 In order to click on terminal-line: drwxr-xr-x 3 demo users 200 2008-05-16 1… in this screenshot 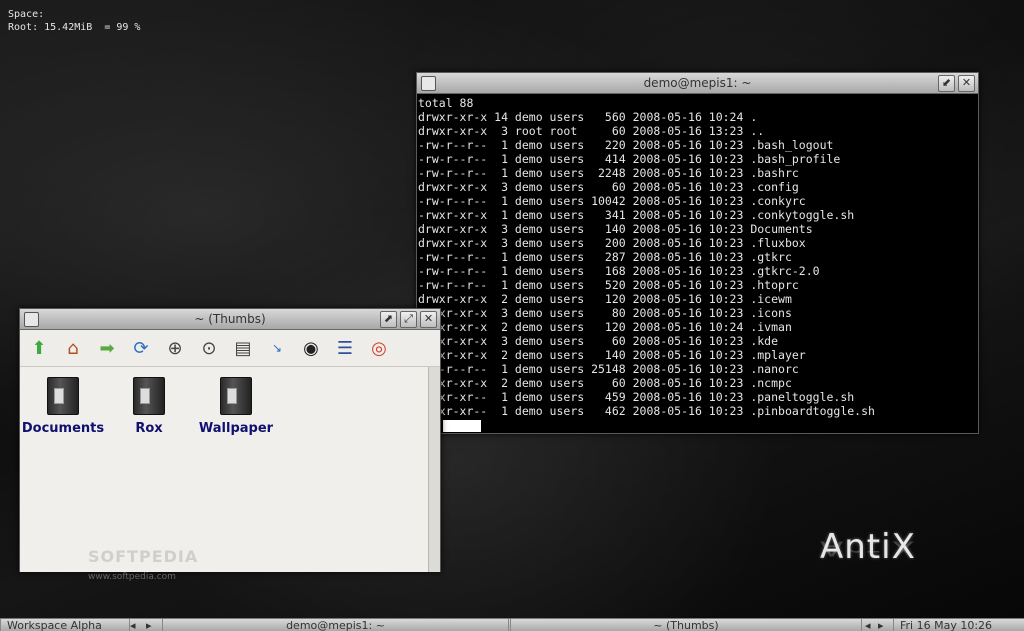, I will do `click(612, 243)`.